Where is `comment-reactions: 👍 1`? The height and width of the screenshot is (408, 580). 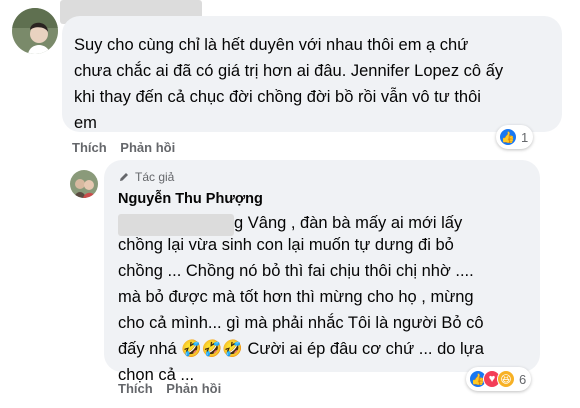
comment-reactions: 👍 1 is located at coordinates (515, 137).